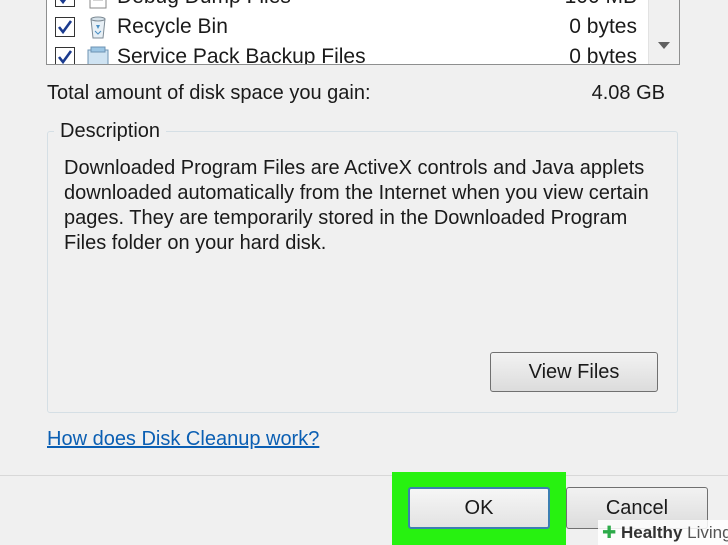  I want to click on ok-button: OK, so click(479, 508).